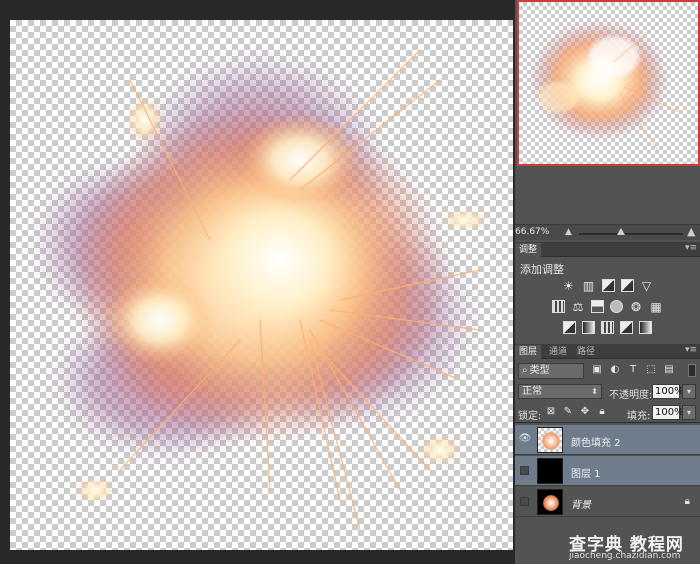  I want to click on layer-row: 图层 1, so click(607, 471).